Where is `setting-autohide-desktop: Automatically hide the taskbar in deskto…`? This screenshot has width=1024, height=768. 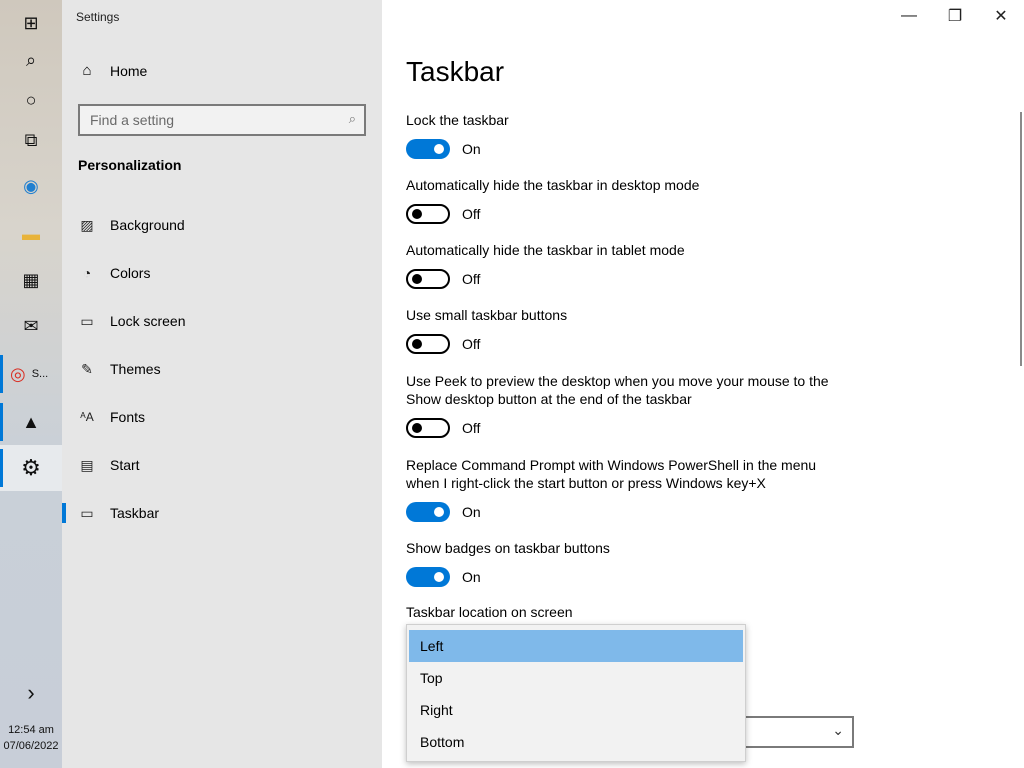 setting-autohide-desktop: Automatically hide the taskbar in deskto… is located at coordinates (621, 200).